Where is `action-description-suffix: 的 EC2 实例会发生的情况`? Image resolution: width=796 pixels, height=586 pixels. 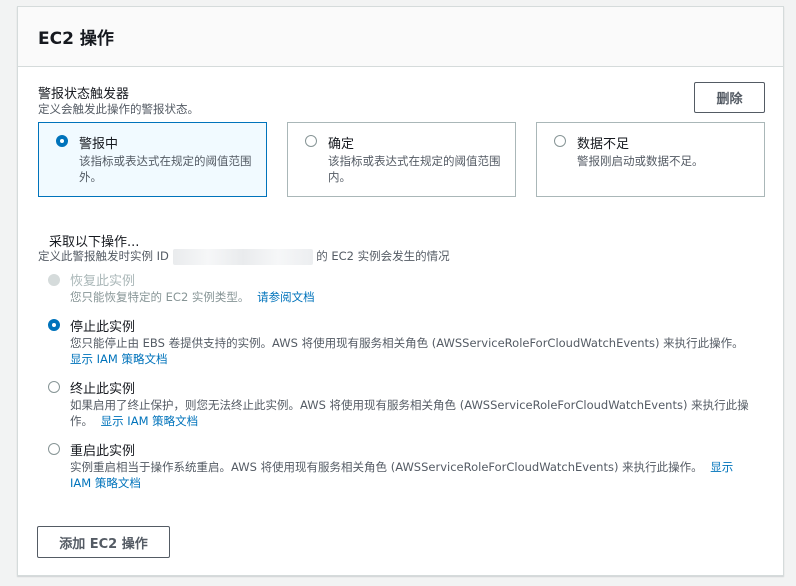
action-description-suffix: 的 EC2 实例会发生的情况 is located at coordinates (383, 256).